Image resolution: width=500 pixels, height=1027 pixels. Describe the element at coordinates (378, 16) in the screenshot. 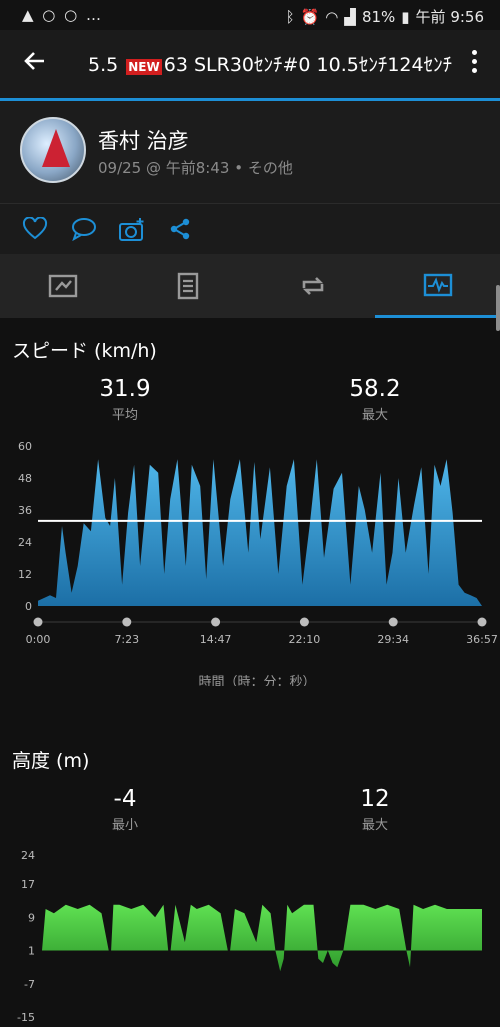

I see `battery-percent: 81%` at that location.